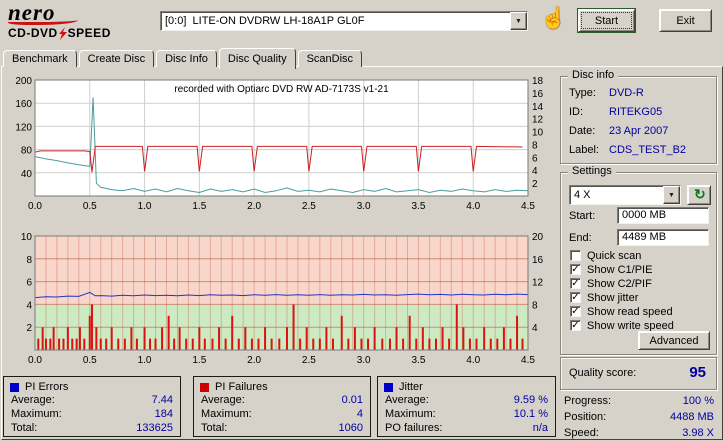 This screenshot has width=724, height=441. What do you see at coordinates (613, 297) in the screenshot?
I see `checkbox-label: Show jitter` at bounding box center [613, 297].